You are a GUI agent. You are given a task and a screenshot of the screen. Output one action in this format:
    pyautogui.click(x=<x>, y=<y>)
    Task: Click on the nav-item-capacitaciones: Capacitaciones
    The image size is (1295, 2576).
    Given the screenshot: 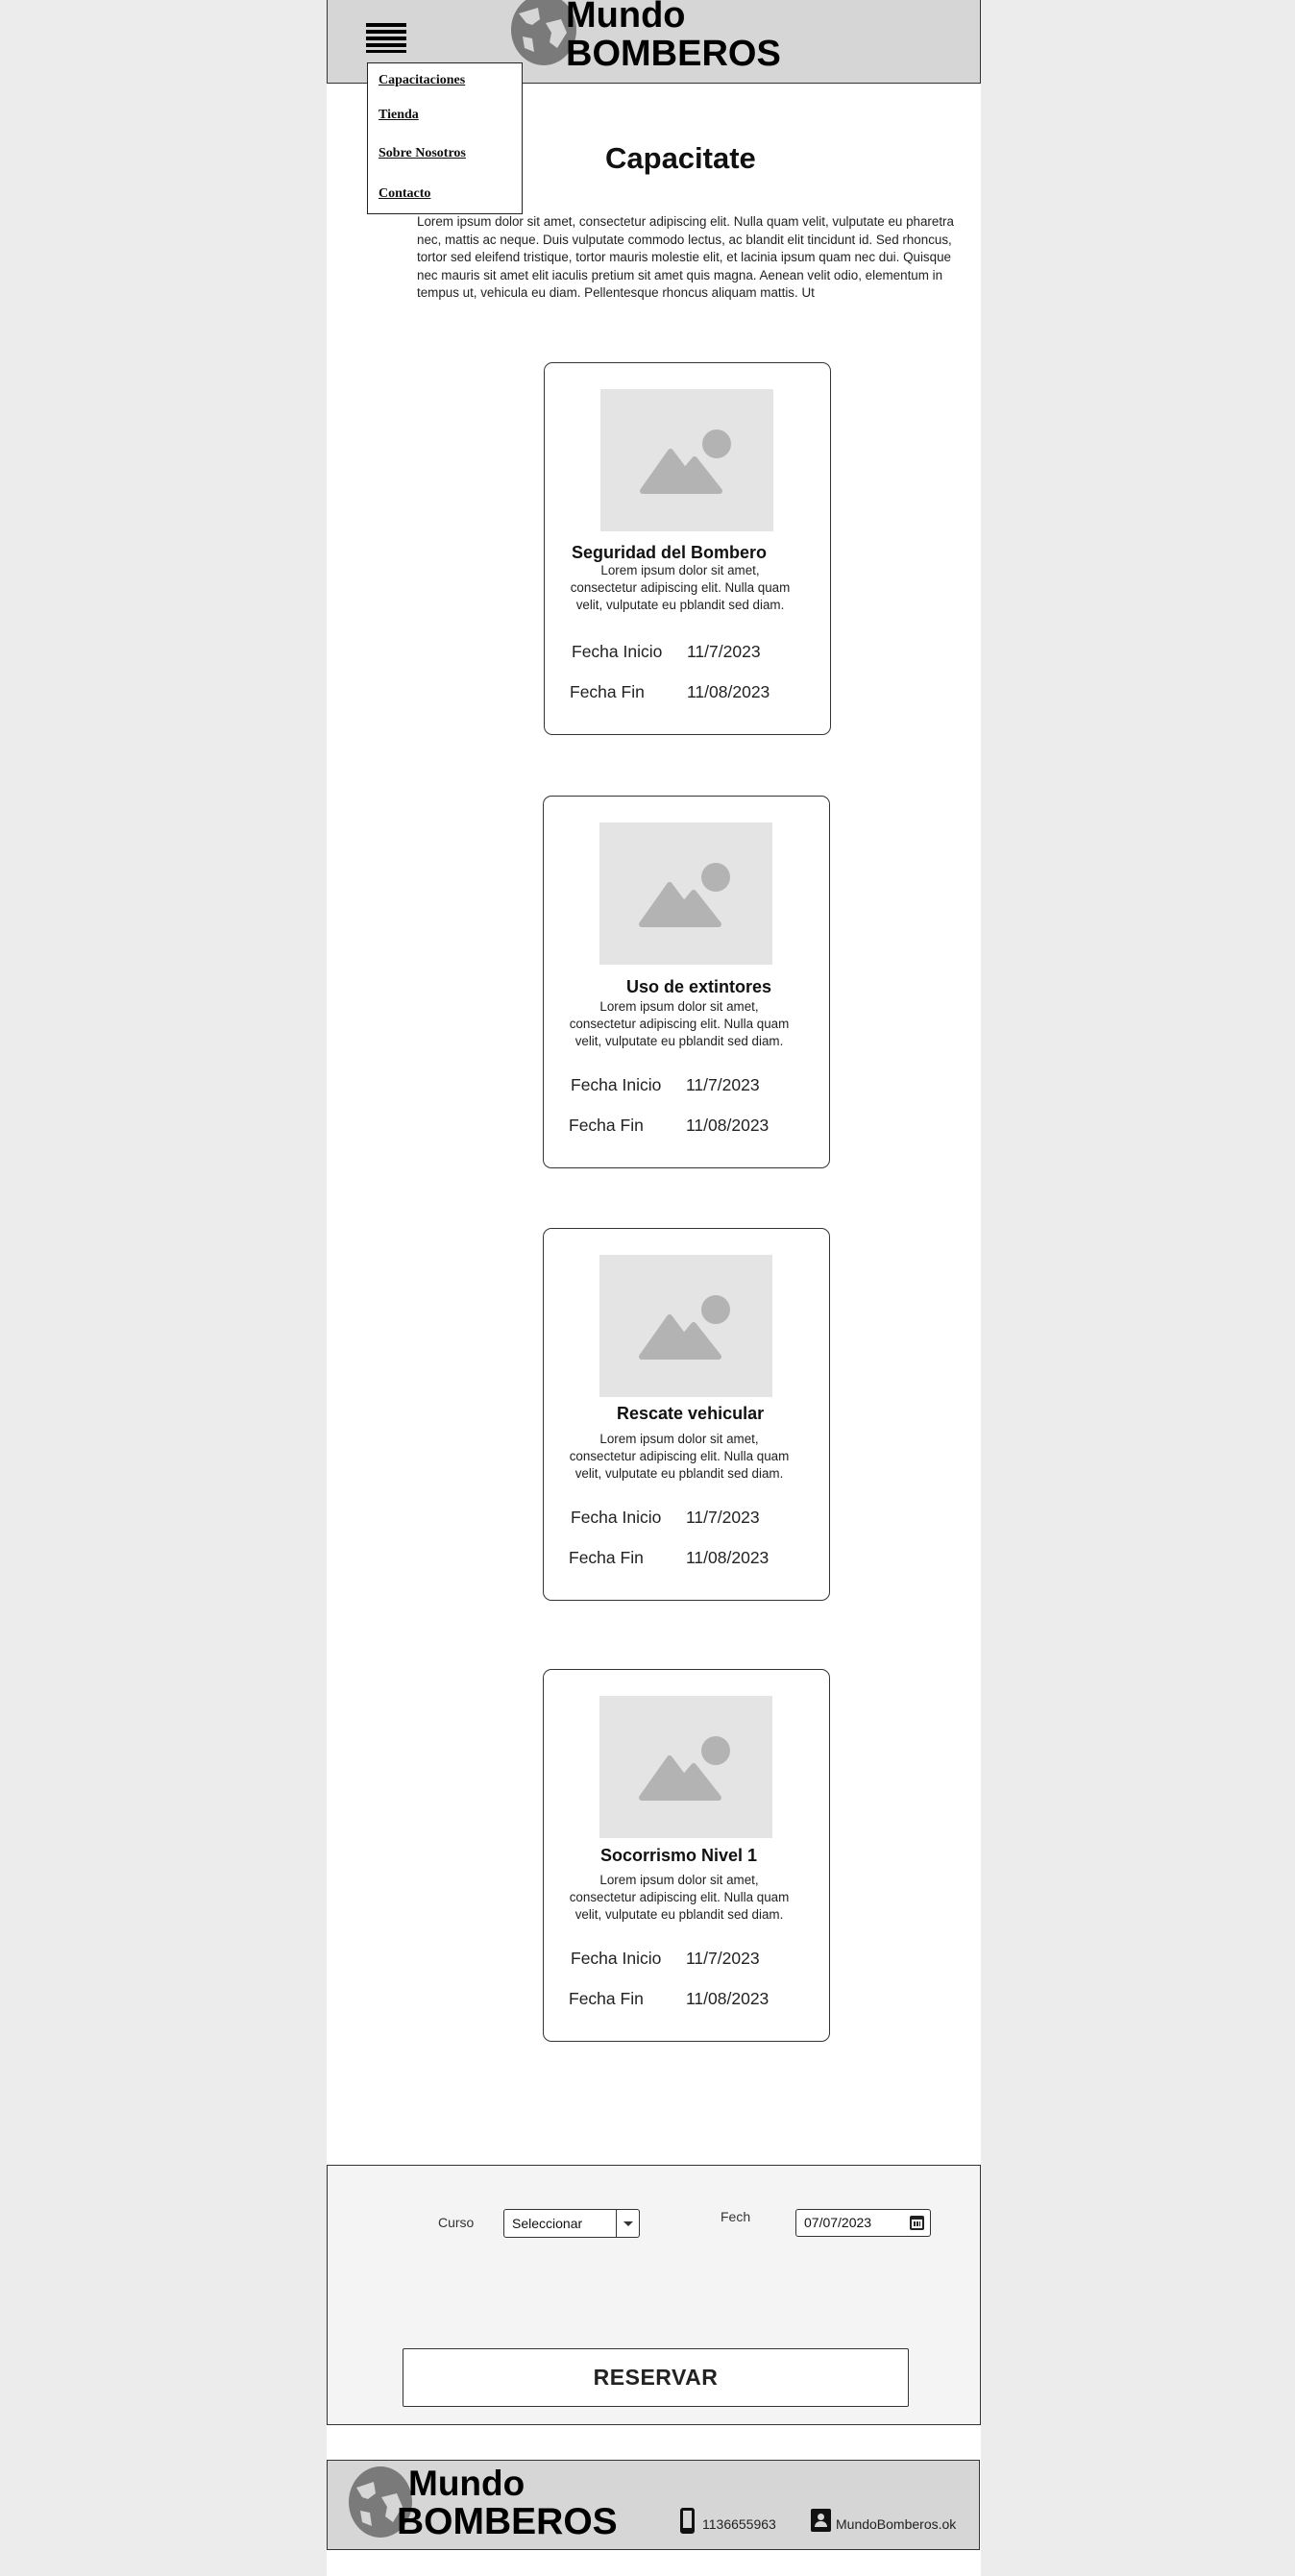 What is the action you would take?
    pyautogui.click(x=422, y=80)
    